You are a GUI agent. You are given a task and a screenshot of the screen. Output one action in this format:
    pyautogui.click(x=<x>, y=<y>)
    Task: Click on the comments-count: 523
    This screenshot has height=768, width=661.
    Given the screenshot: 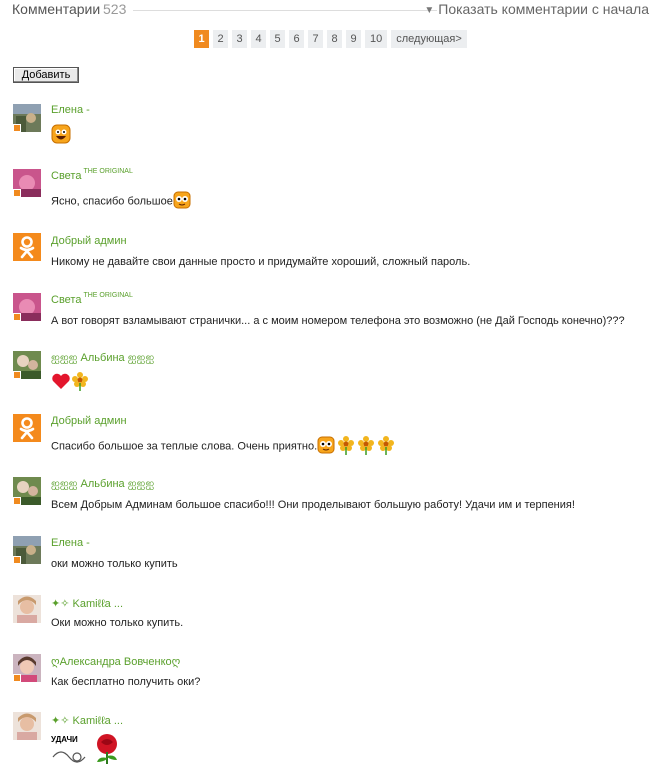 What is the action you would take?
    pyautogui.click(x=115, y=9)
    